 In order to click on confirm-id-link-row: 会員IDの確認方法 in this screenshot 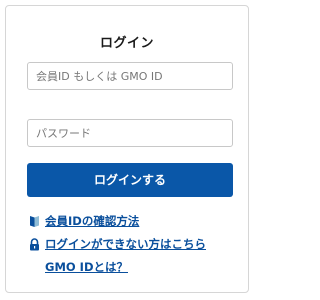, I will do `click(83, 221)`.